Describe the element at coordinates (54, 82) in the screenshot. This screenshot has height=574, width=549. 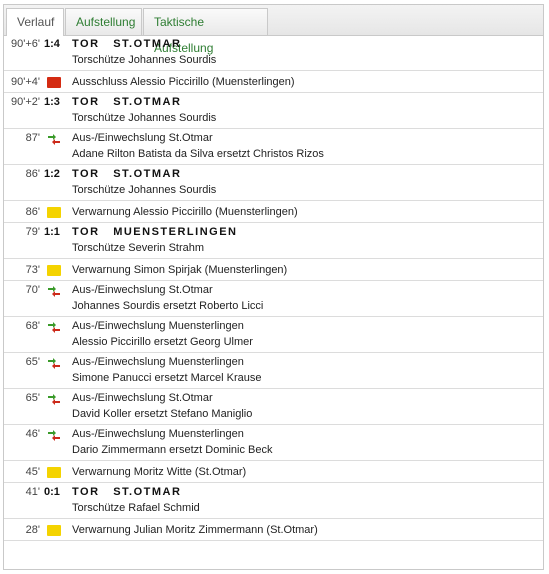
I see `red-card-icon` at that location.